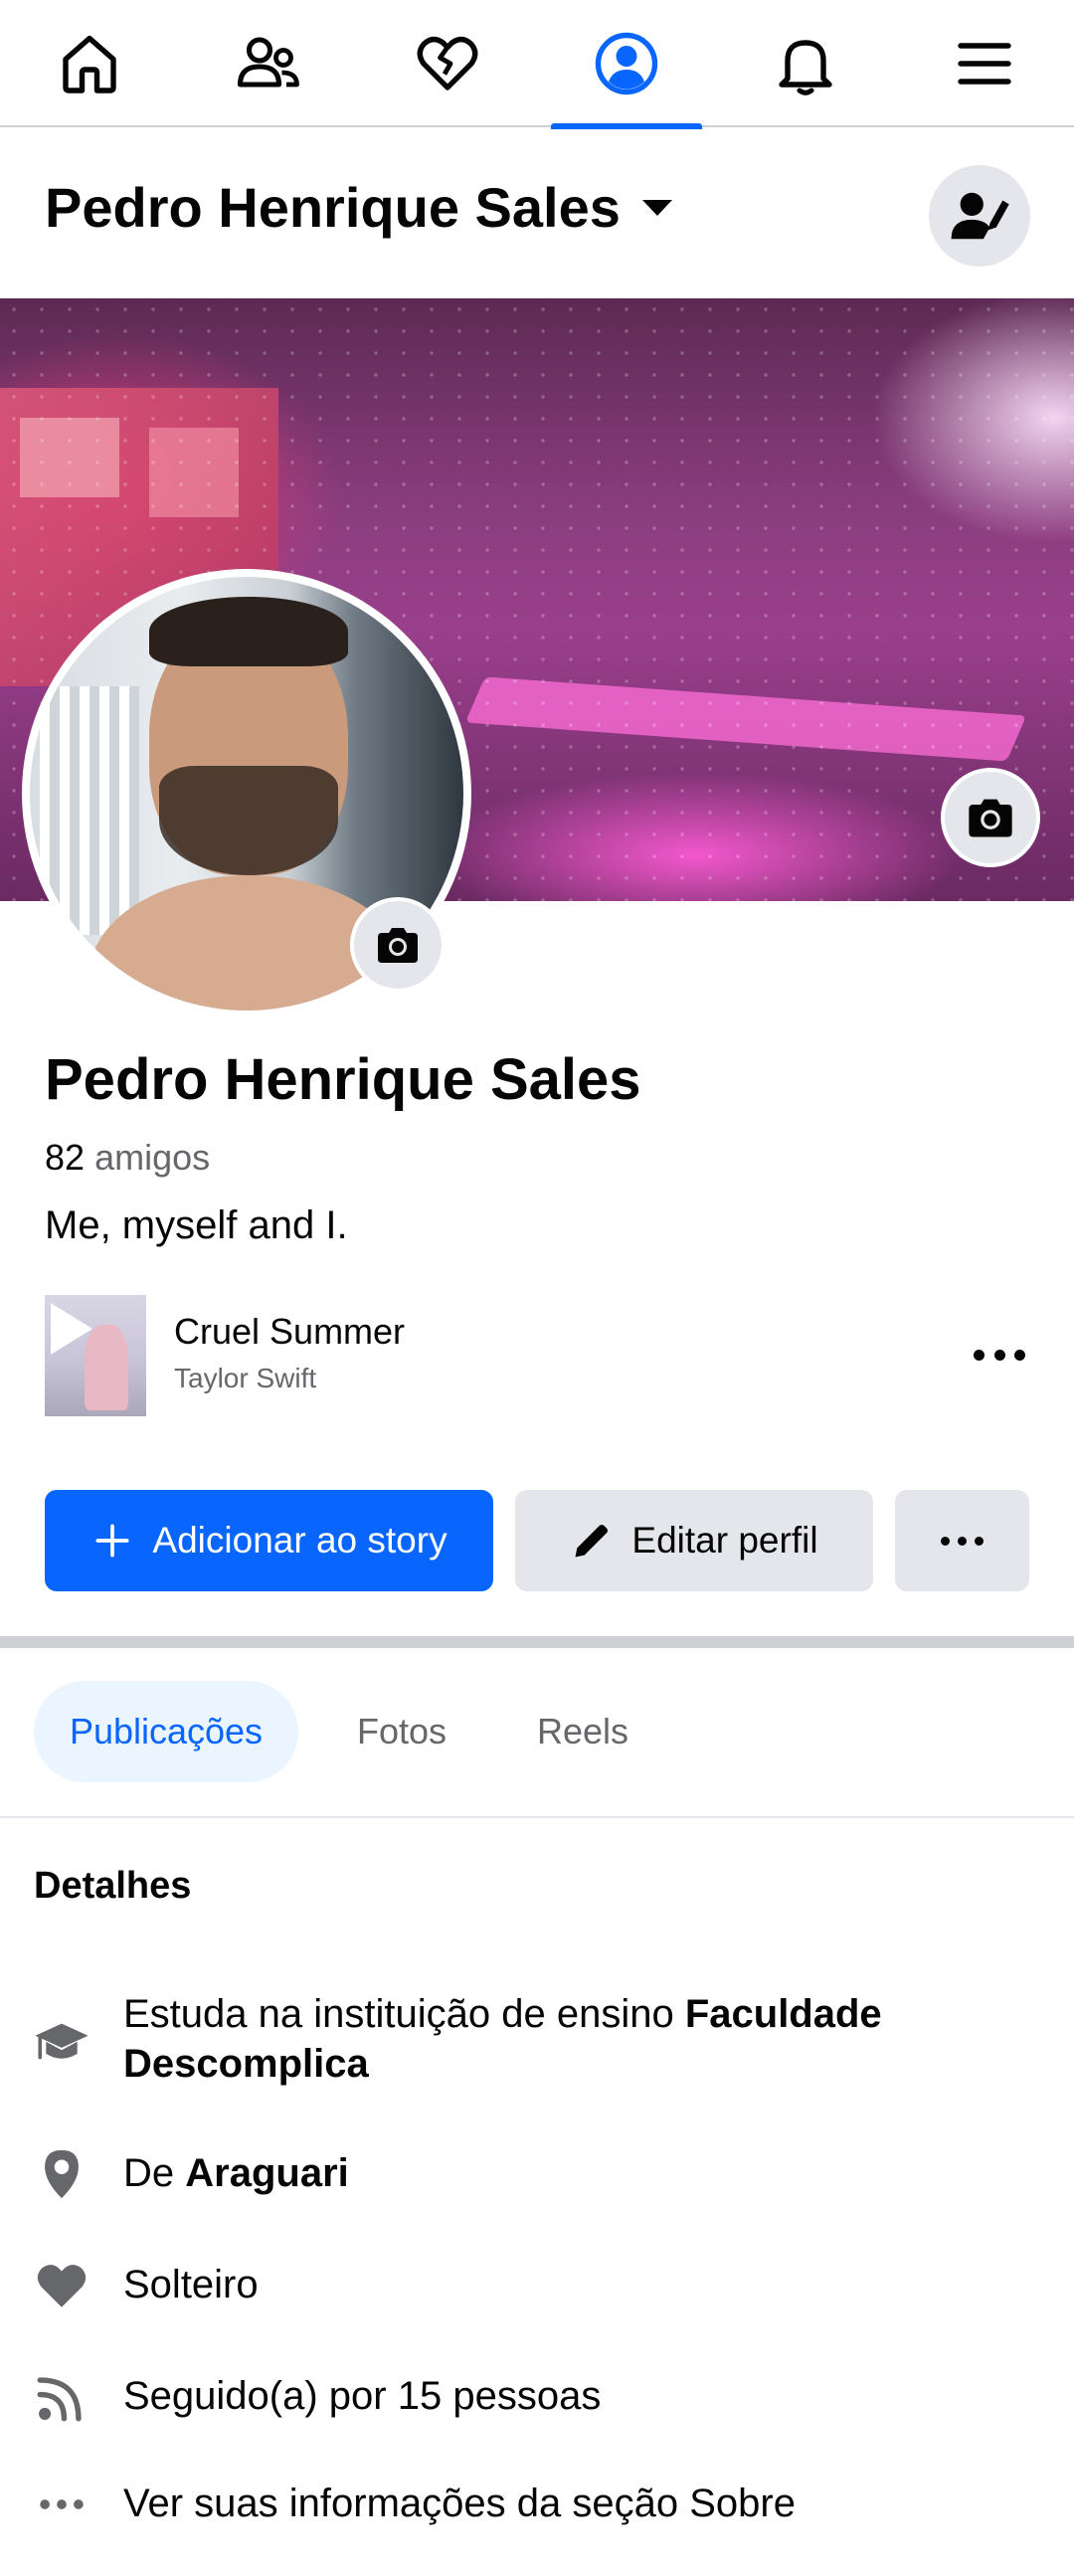 This screenshot has width=1074, height=2576. I want to click on add-to-story-label: Adicionar ao story, so click(300, 1540).